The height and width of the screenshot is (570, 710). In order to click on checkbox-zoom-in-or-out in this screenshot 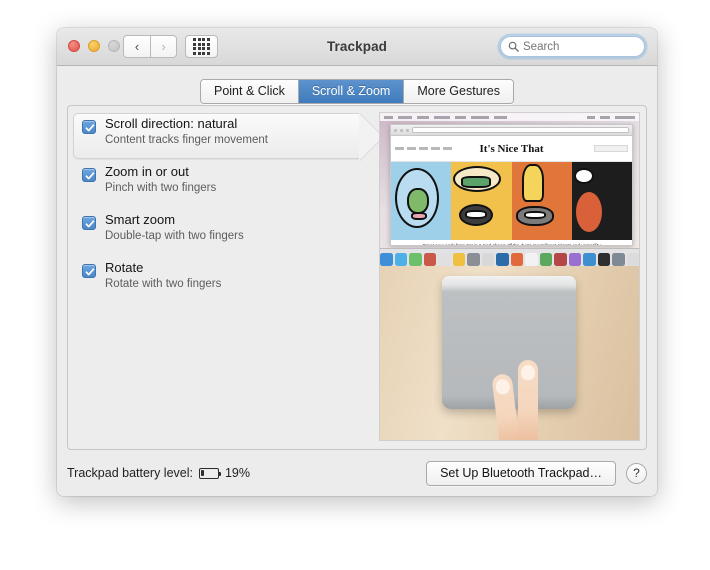, I will do `click(89, 175)`.